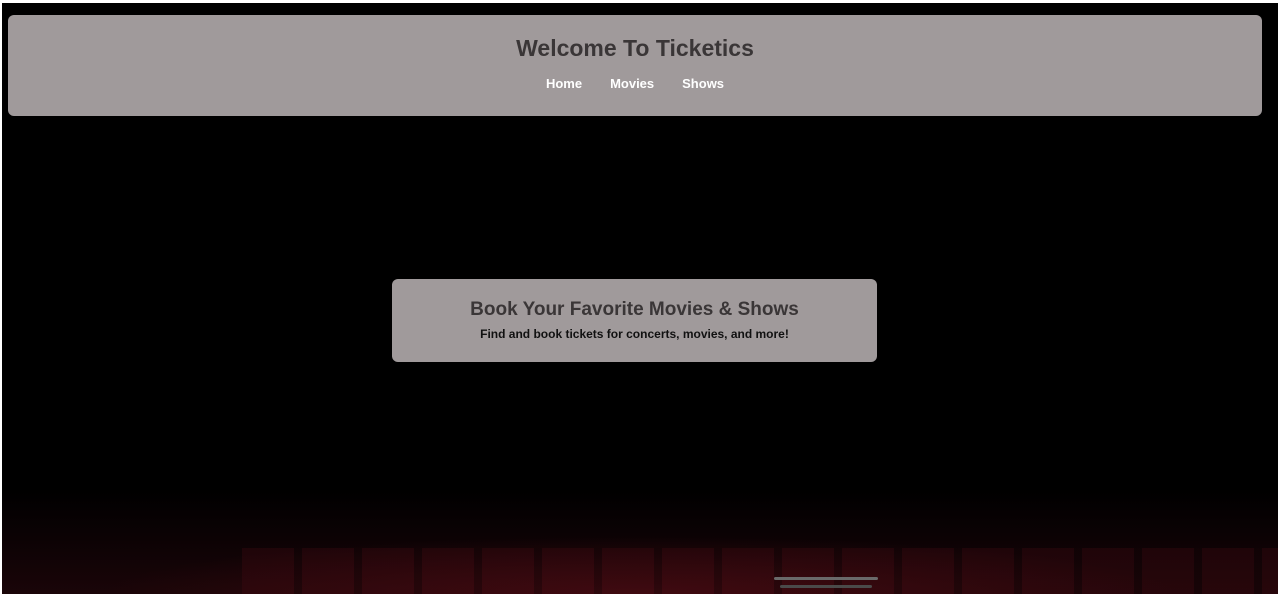 The image size is (1281, 594). Describe the element at coordinates (760, 571) in the screenshot. I see `theater-seats-background` at that location.